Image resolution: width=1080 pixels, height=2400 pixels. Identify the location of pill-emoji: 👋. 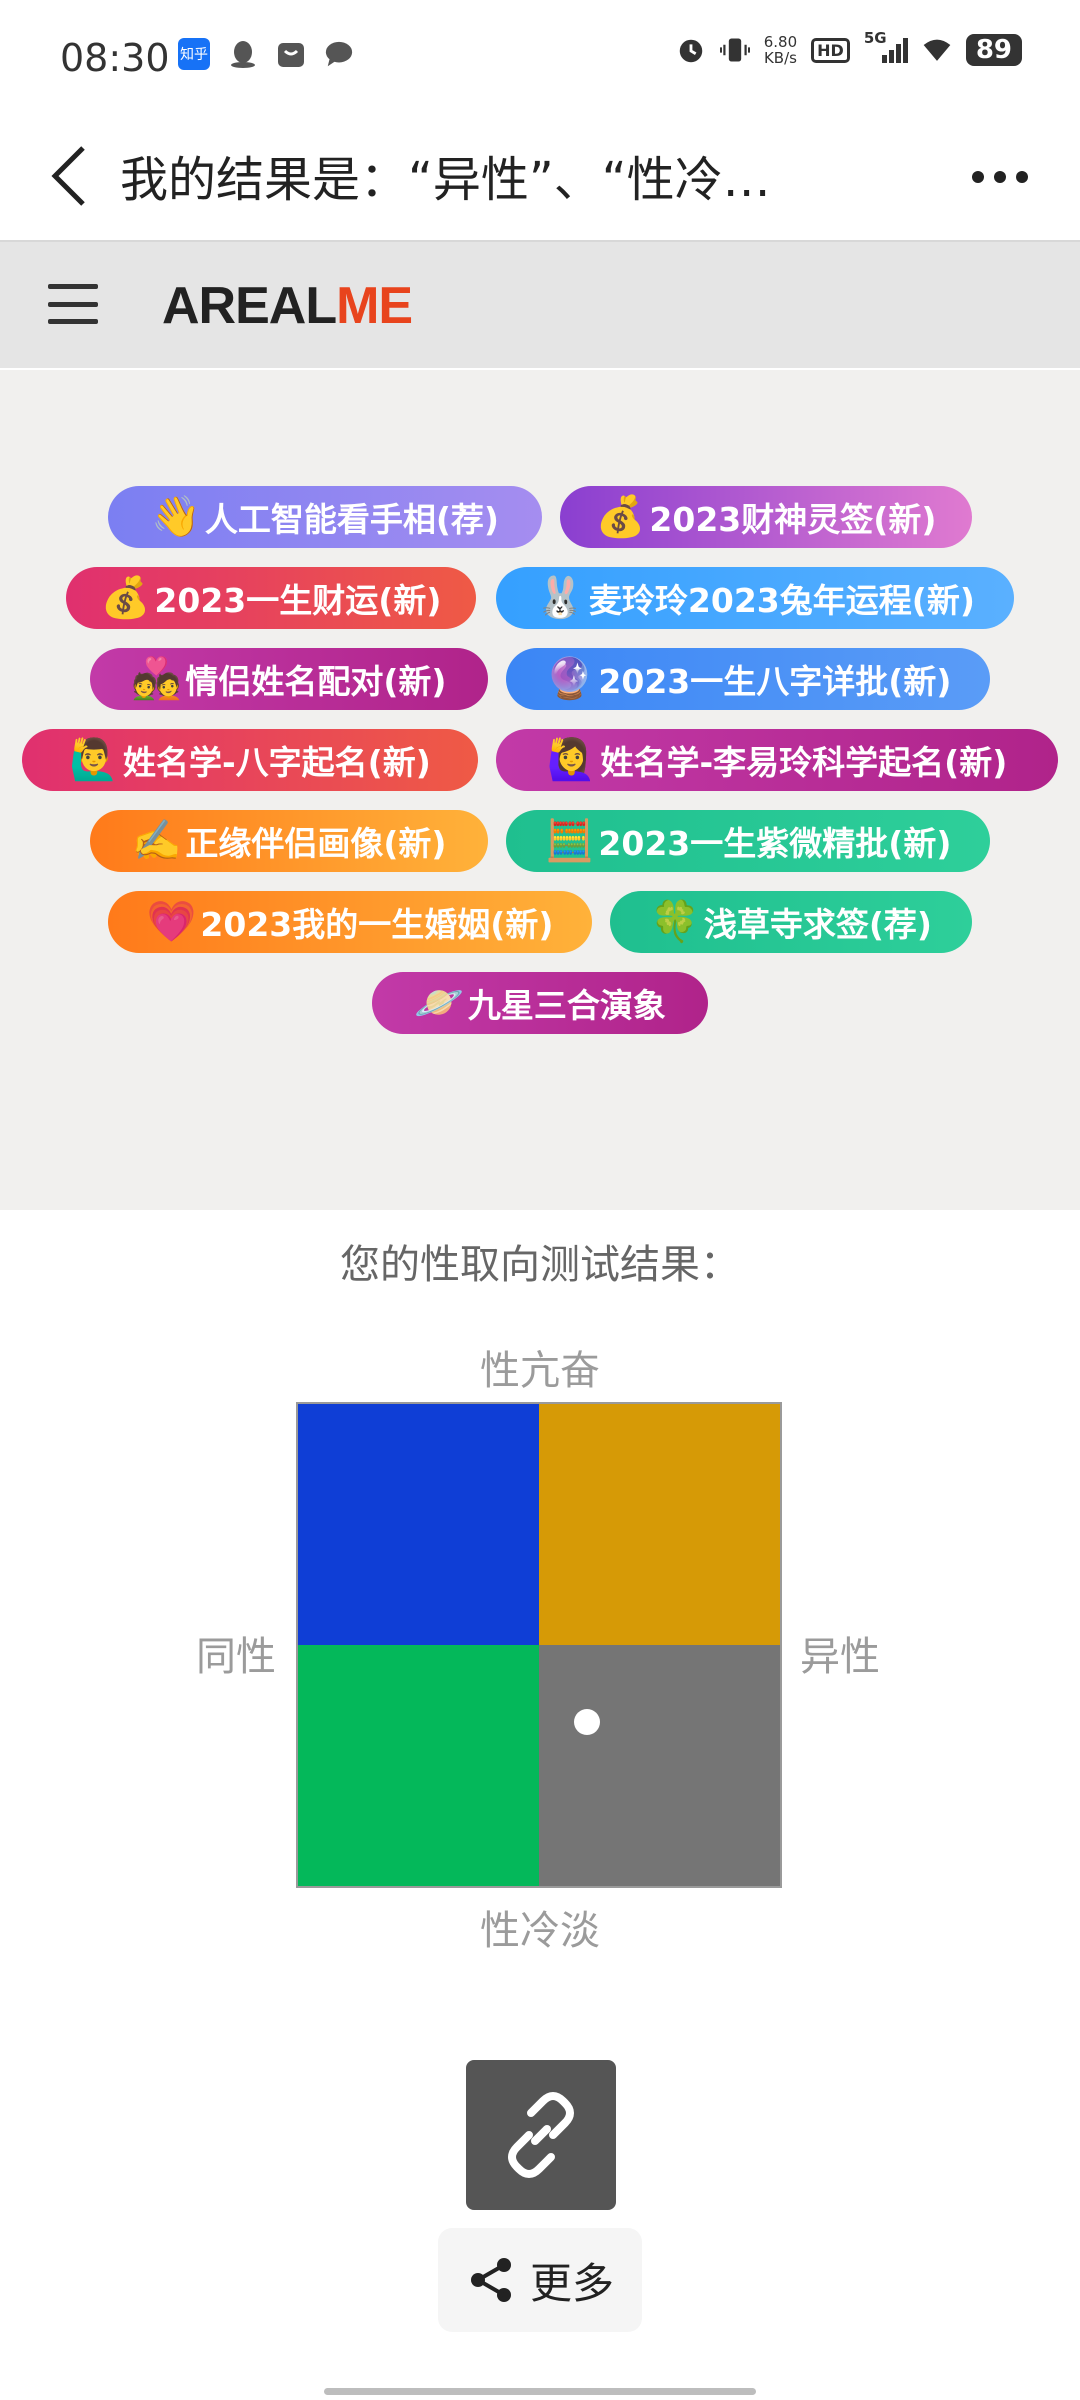
(176, 517).